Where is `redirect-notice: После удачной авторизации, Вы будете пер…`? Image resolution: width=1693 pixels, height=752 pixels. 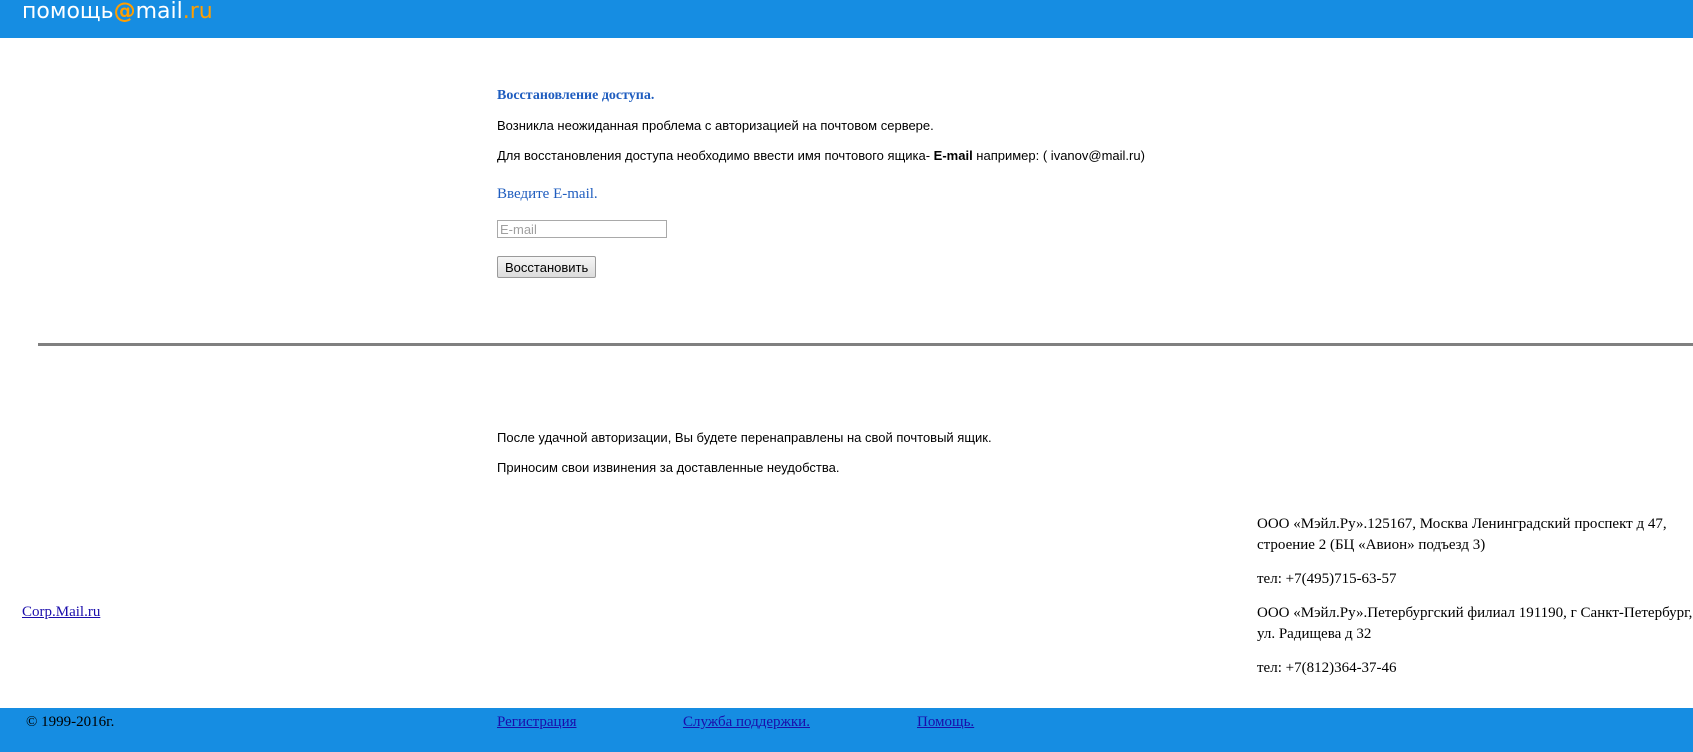 redirect-notice: После удачной авторизации, Вы будете пер… is located at coordinates (744, 437).